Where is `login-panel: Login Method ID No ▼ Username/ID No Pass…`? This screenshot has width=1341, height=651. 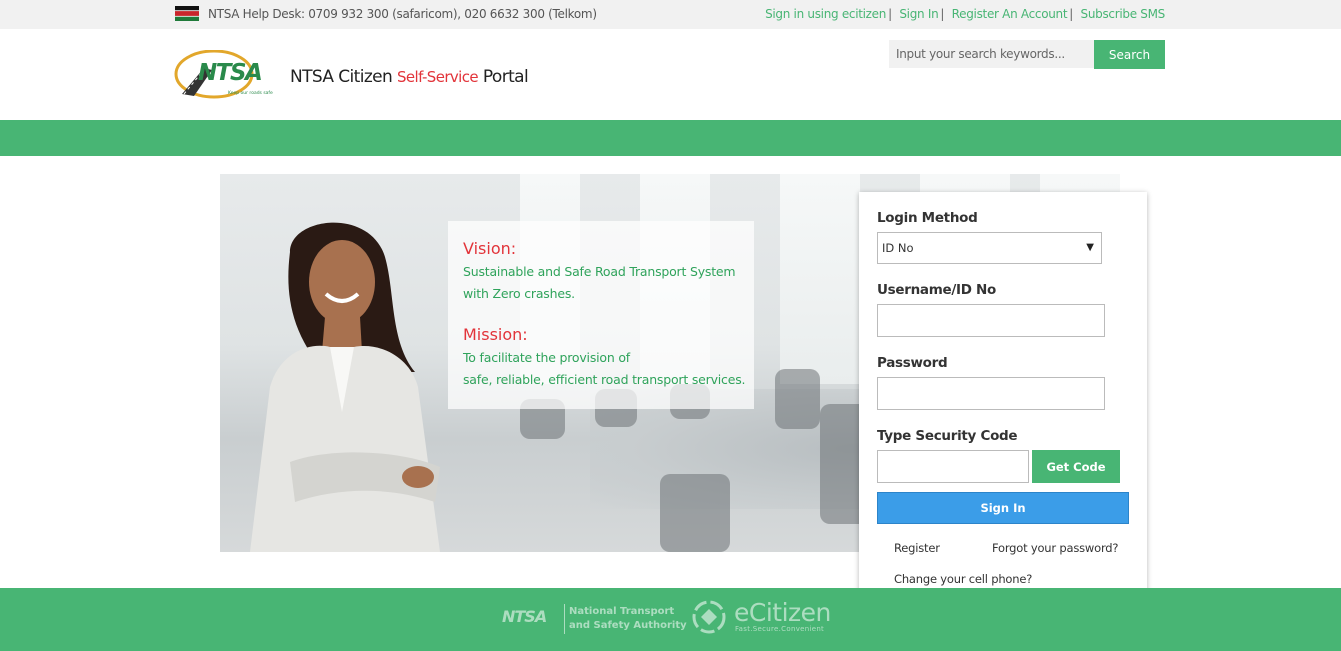 login-panel: Login Method ID No ▼ Username/ID No Pass… is located at coordinates (1003, 393).